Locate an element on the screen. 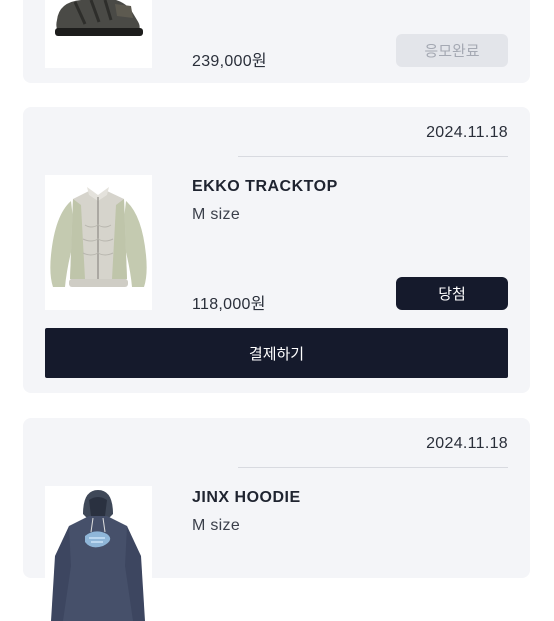  sneaker-image is located at coordinates (98, 34).